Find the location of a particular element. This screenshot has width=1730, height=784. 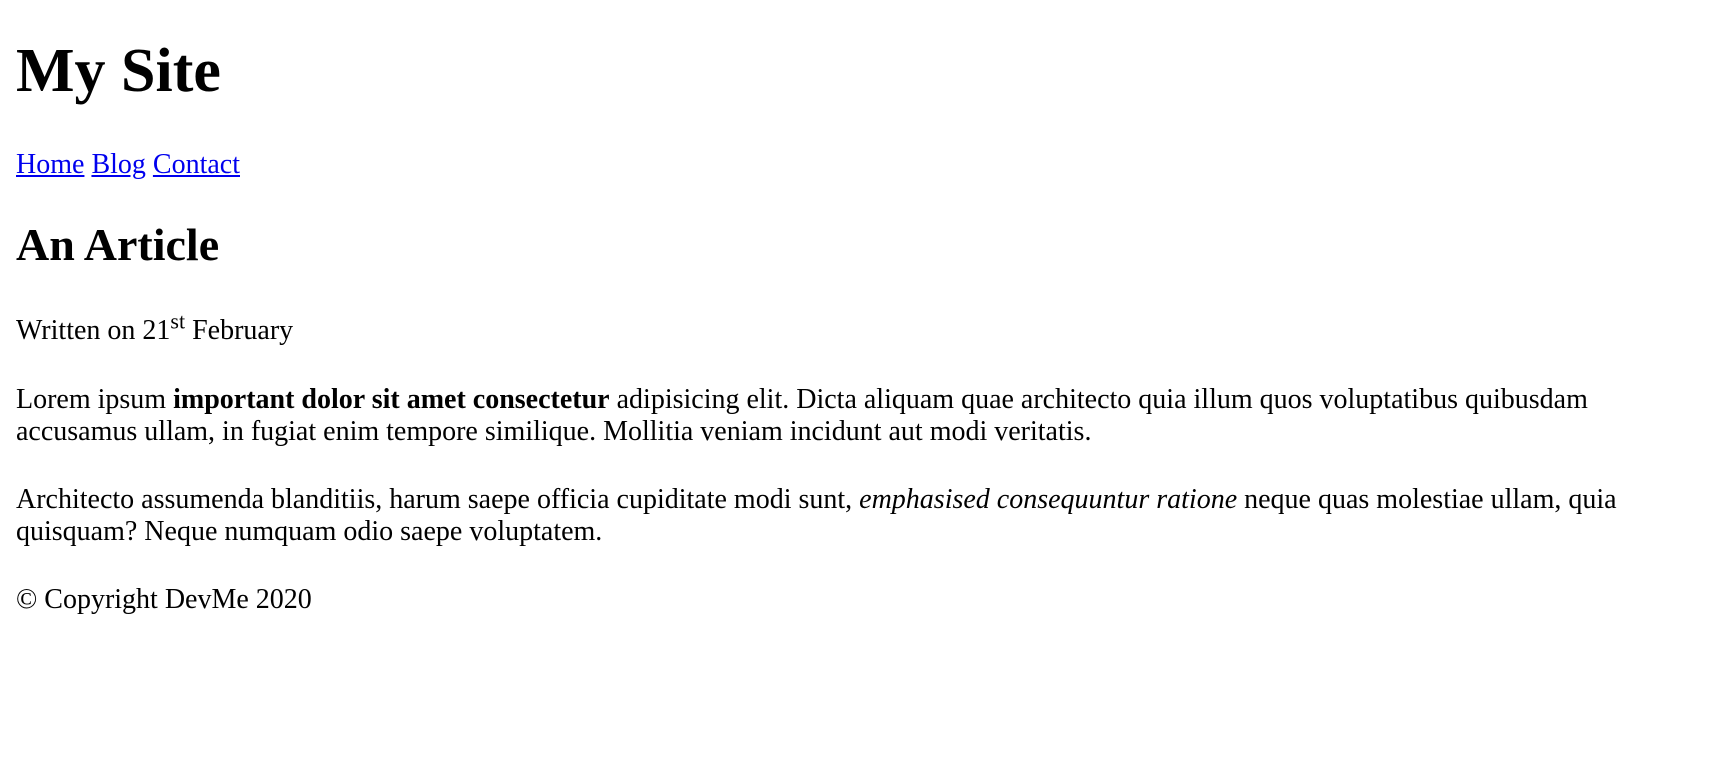

date-month: February is located at coordinates (239, 331).